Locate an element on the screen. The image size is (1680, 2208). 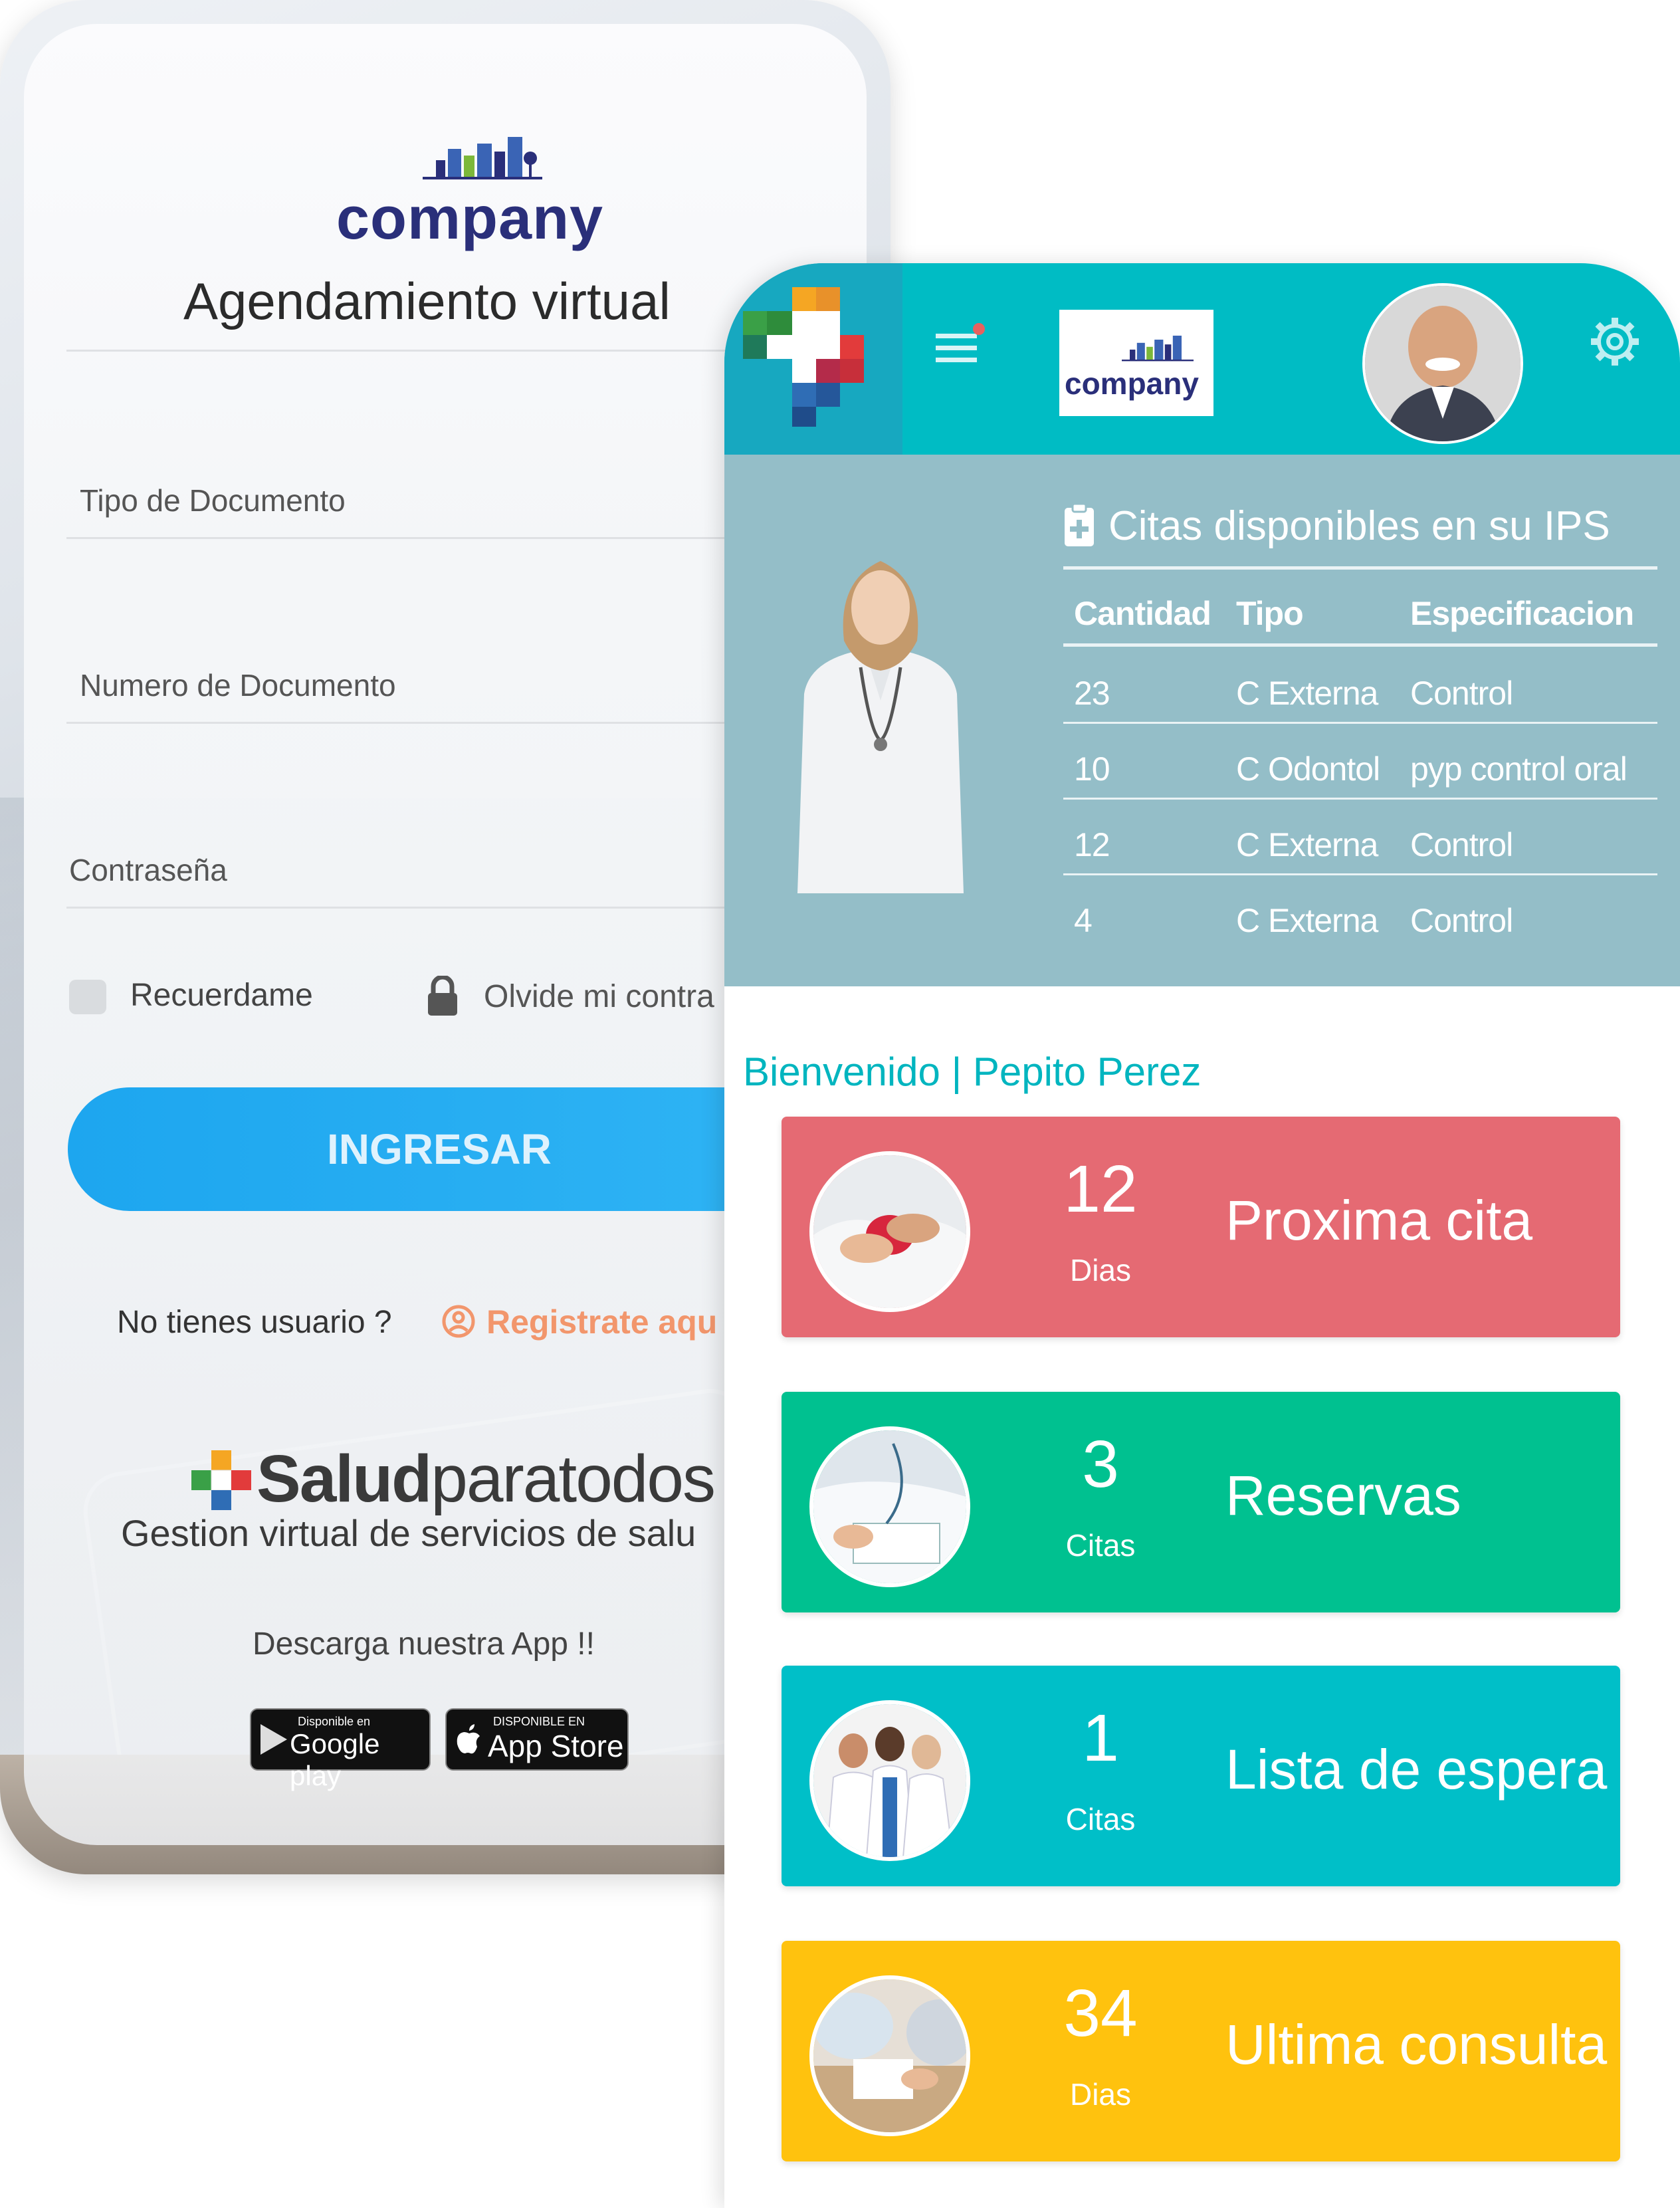
no-user-text: No tienes usuario ? is located at coordinates (254, 1322).